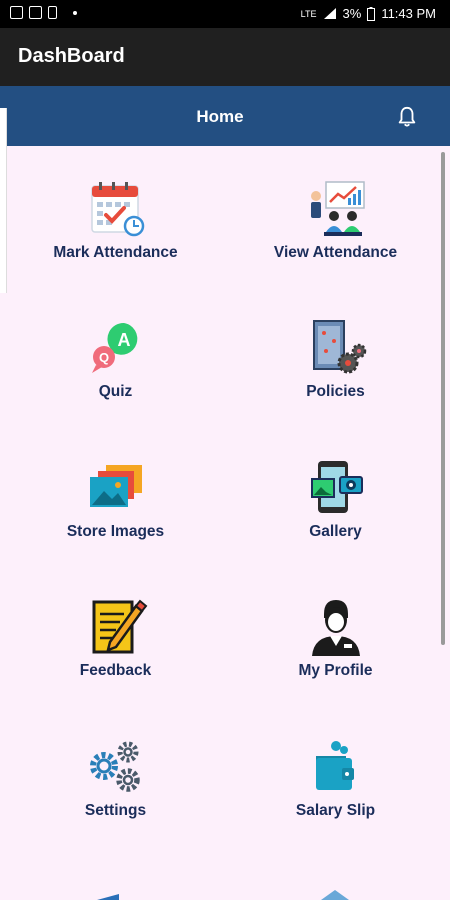 The image size is (450, 900). What do you see at coordinates (115, 243) in the screenshot?
I see `tile-mark-attendance: Mark Attendance` at bounding box center [115, 243].